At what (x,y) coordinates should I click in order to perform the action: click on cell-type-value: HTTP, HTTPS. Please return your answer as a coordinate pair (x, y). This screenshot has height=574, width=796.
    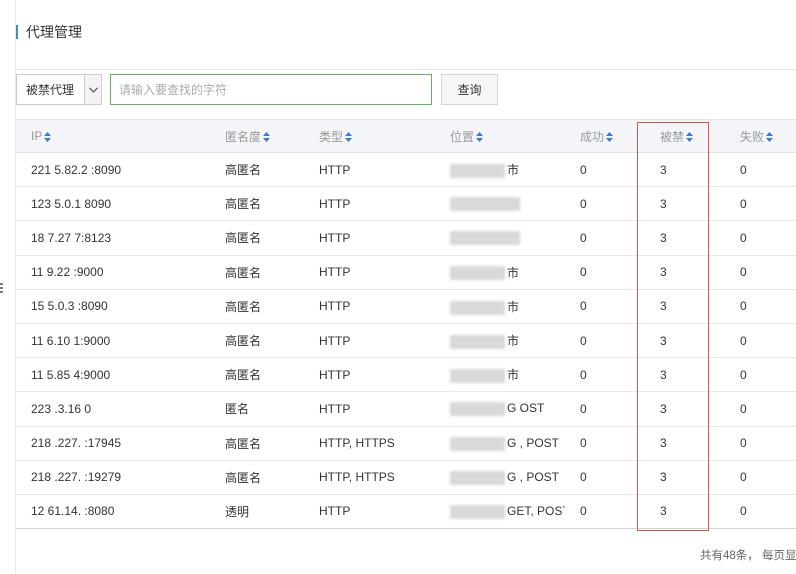
    Looking at the image, I should click on (357, 477).